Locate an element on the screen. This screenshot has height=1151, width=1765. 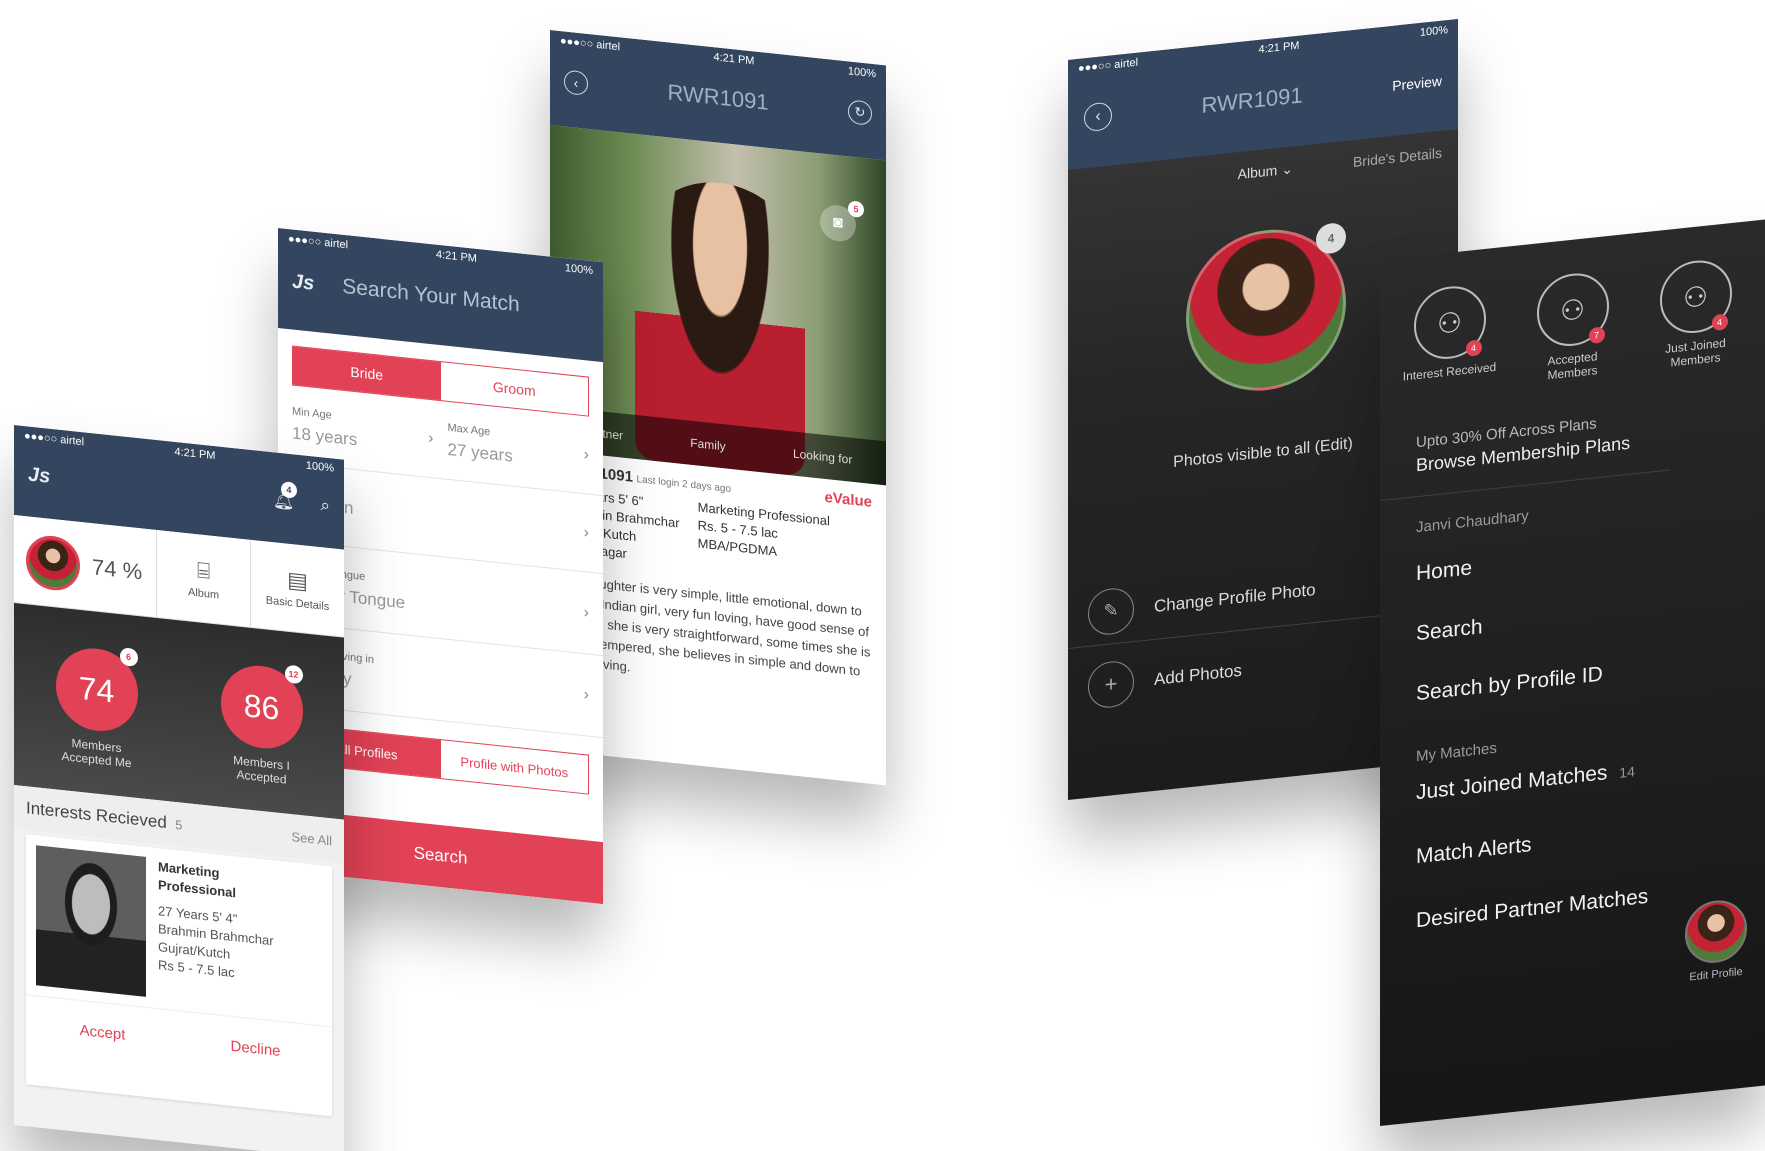
edit-profile-button: Edit Profile is located at coordinates (1716, 940).